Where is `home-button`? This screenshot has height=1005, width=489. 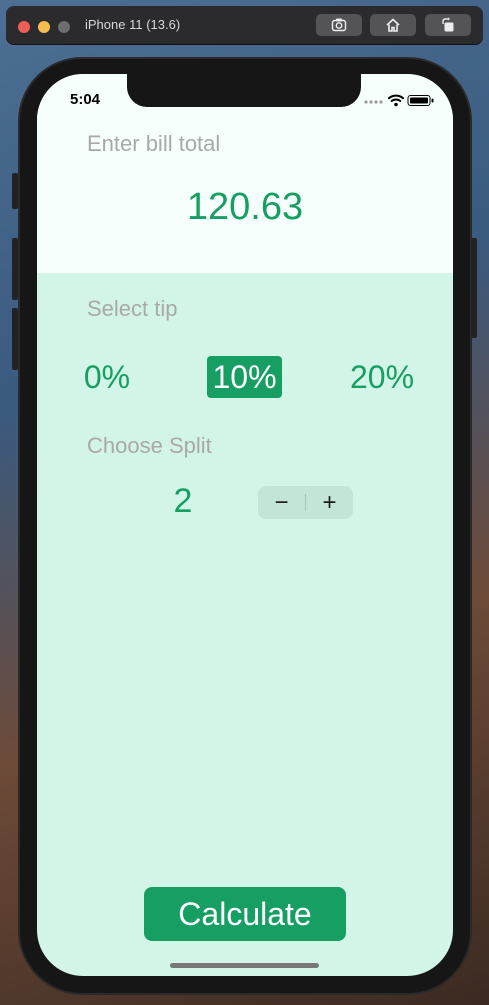
home-button is located at coordinates (393, 25).